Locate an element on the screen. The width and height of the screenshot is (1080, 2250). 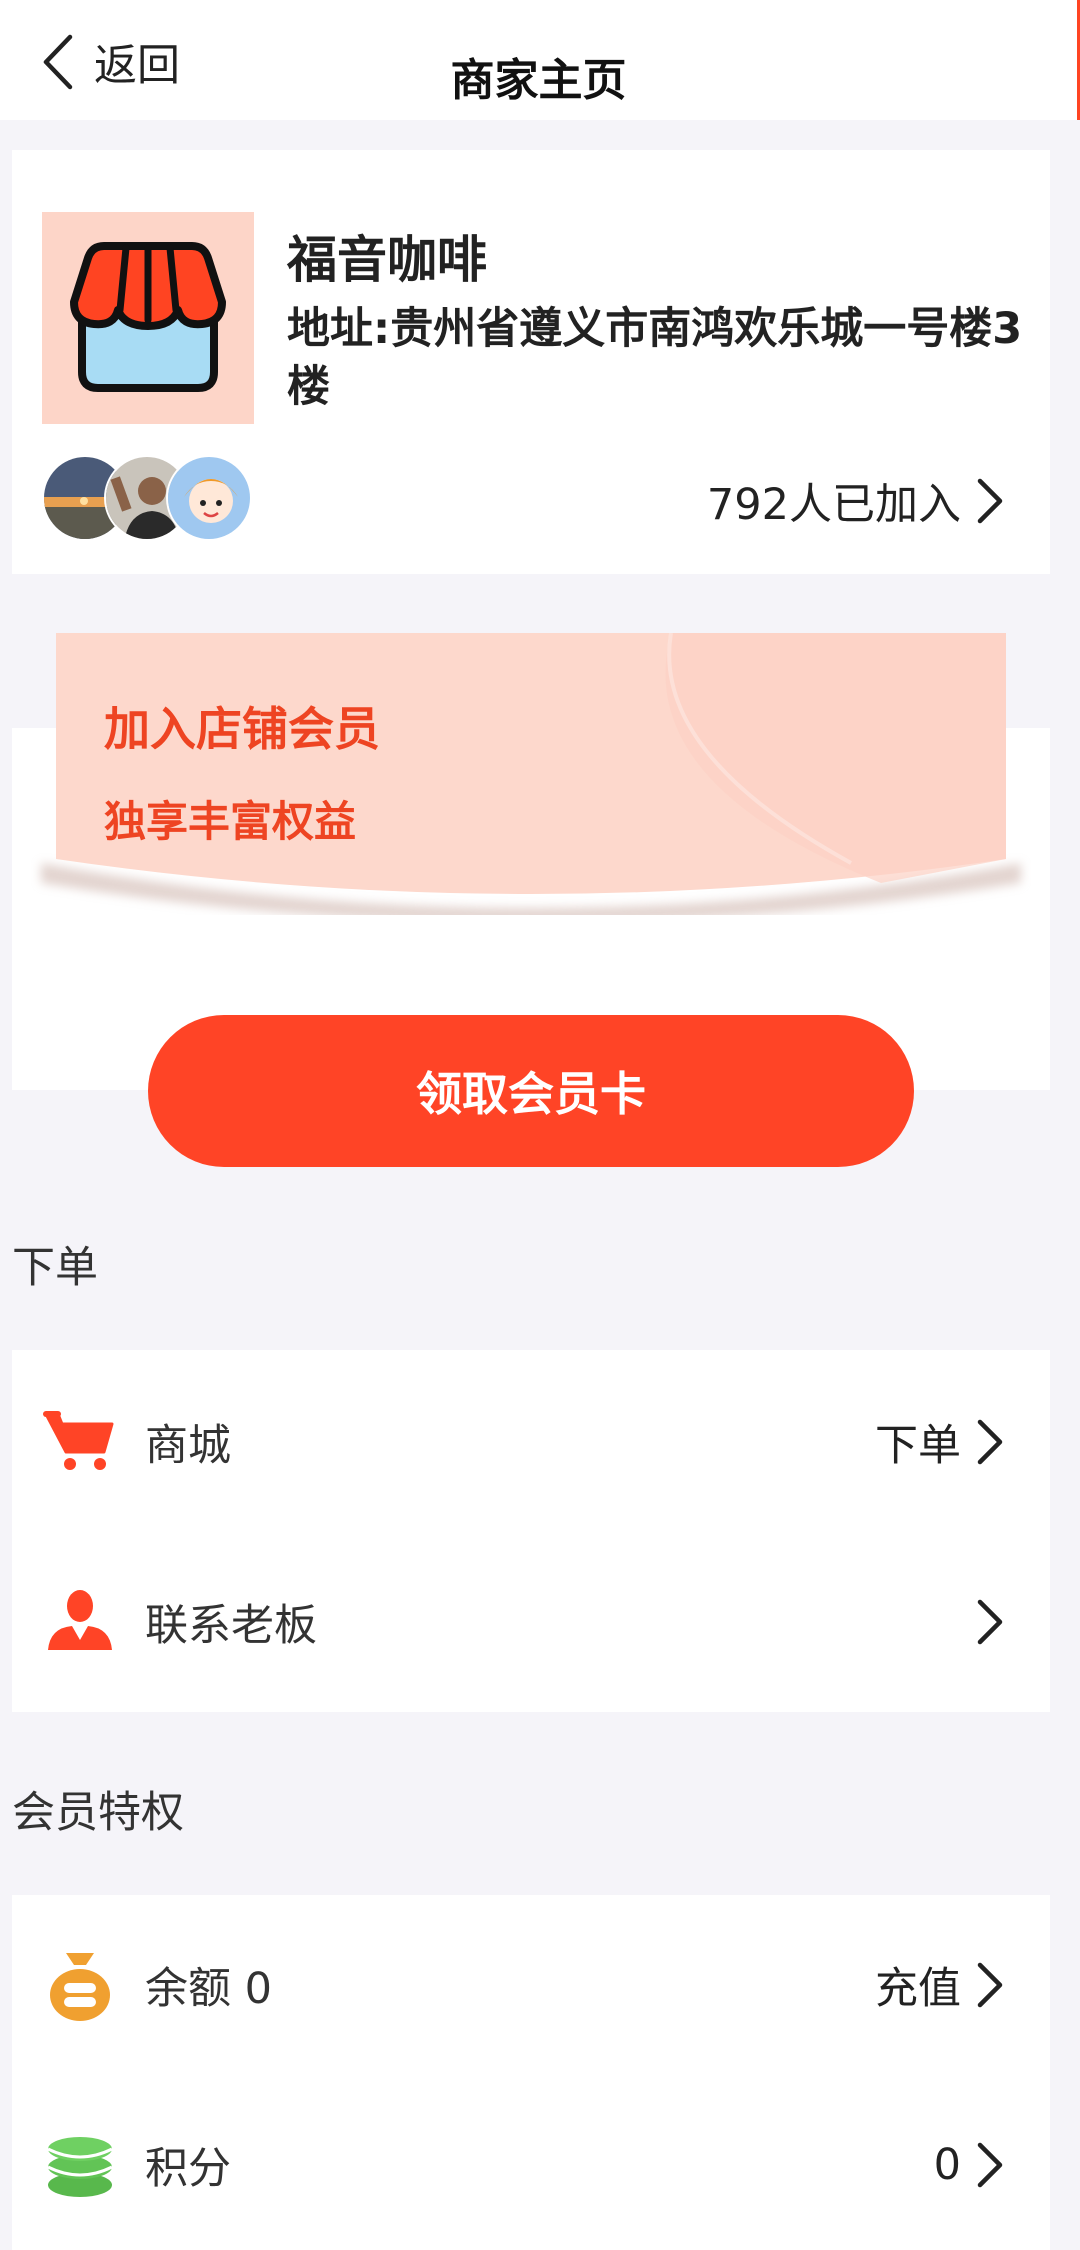
list-item-label: 积分 is located at coordinates (188, 2169).